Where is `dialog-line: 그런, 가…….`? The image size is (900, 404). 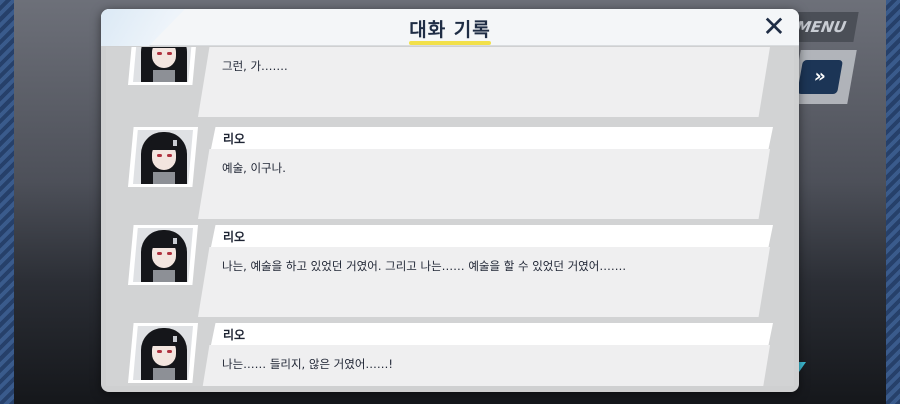
dialog-line: 그런, 가……. is located at coordinates (255, 66).